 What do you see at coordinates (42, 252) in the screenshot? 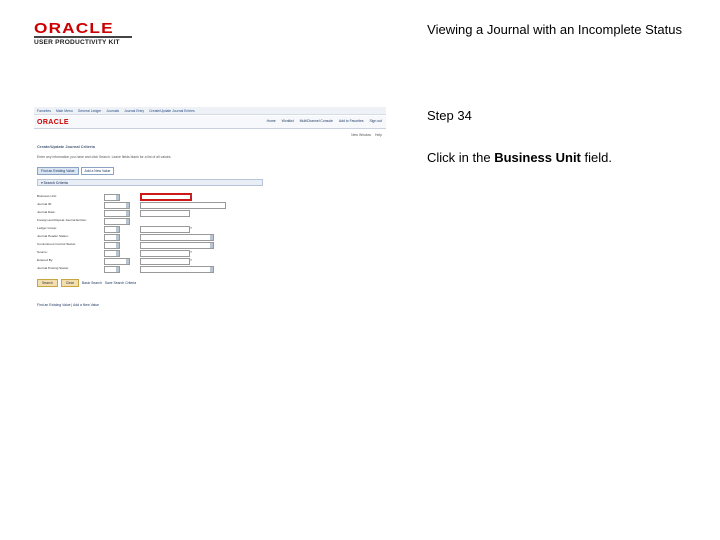
I see `field-label: Source:` at bounding box center [42, 252].